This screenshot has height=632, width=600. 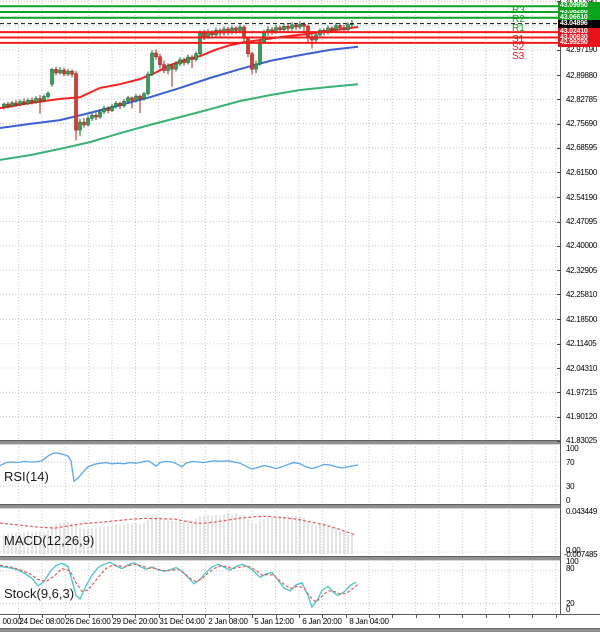 What do you see at coordinates (179, 467) in the screenshot?
I see `rsi-line` at bounding box center [179, 467].